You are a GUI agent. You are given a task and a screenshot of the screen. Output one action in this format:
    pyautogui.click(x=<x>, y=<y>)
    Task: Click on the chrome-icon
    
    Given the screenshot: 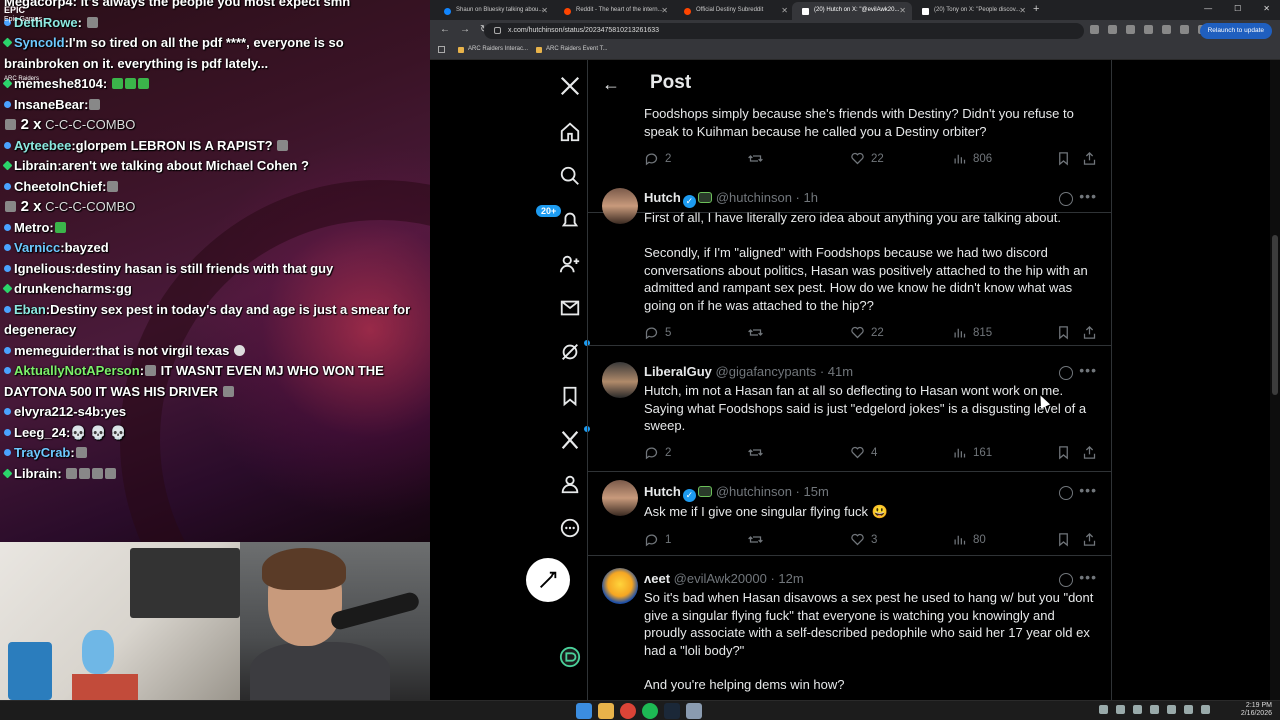 What is the action you would take?
    pyautogui.click(x=628, y=711)
    